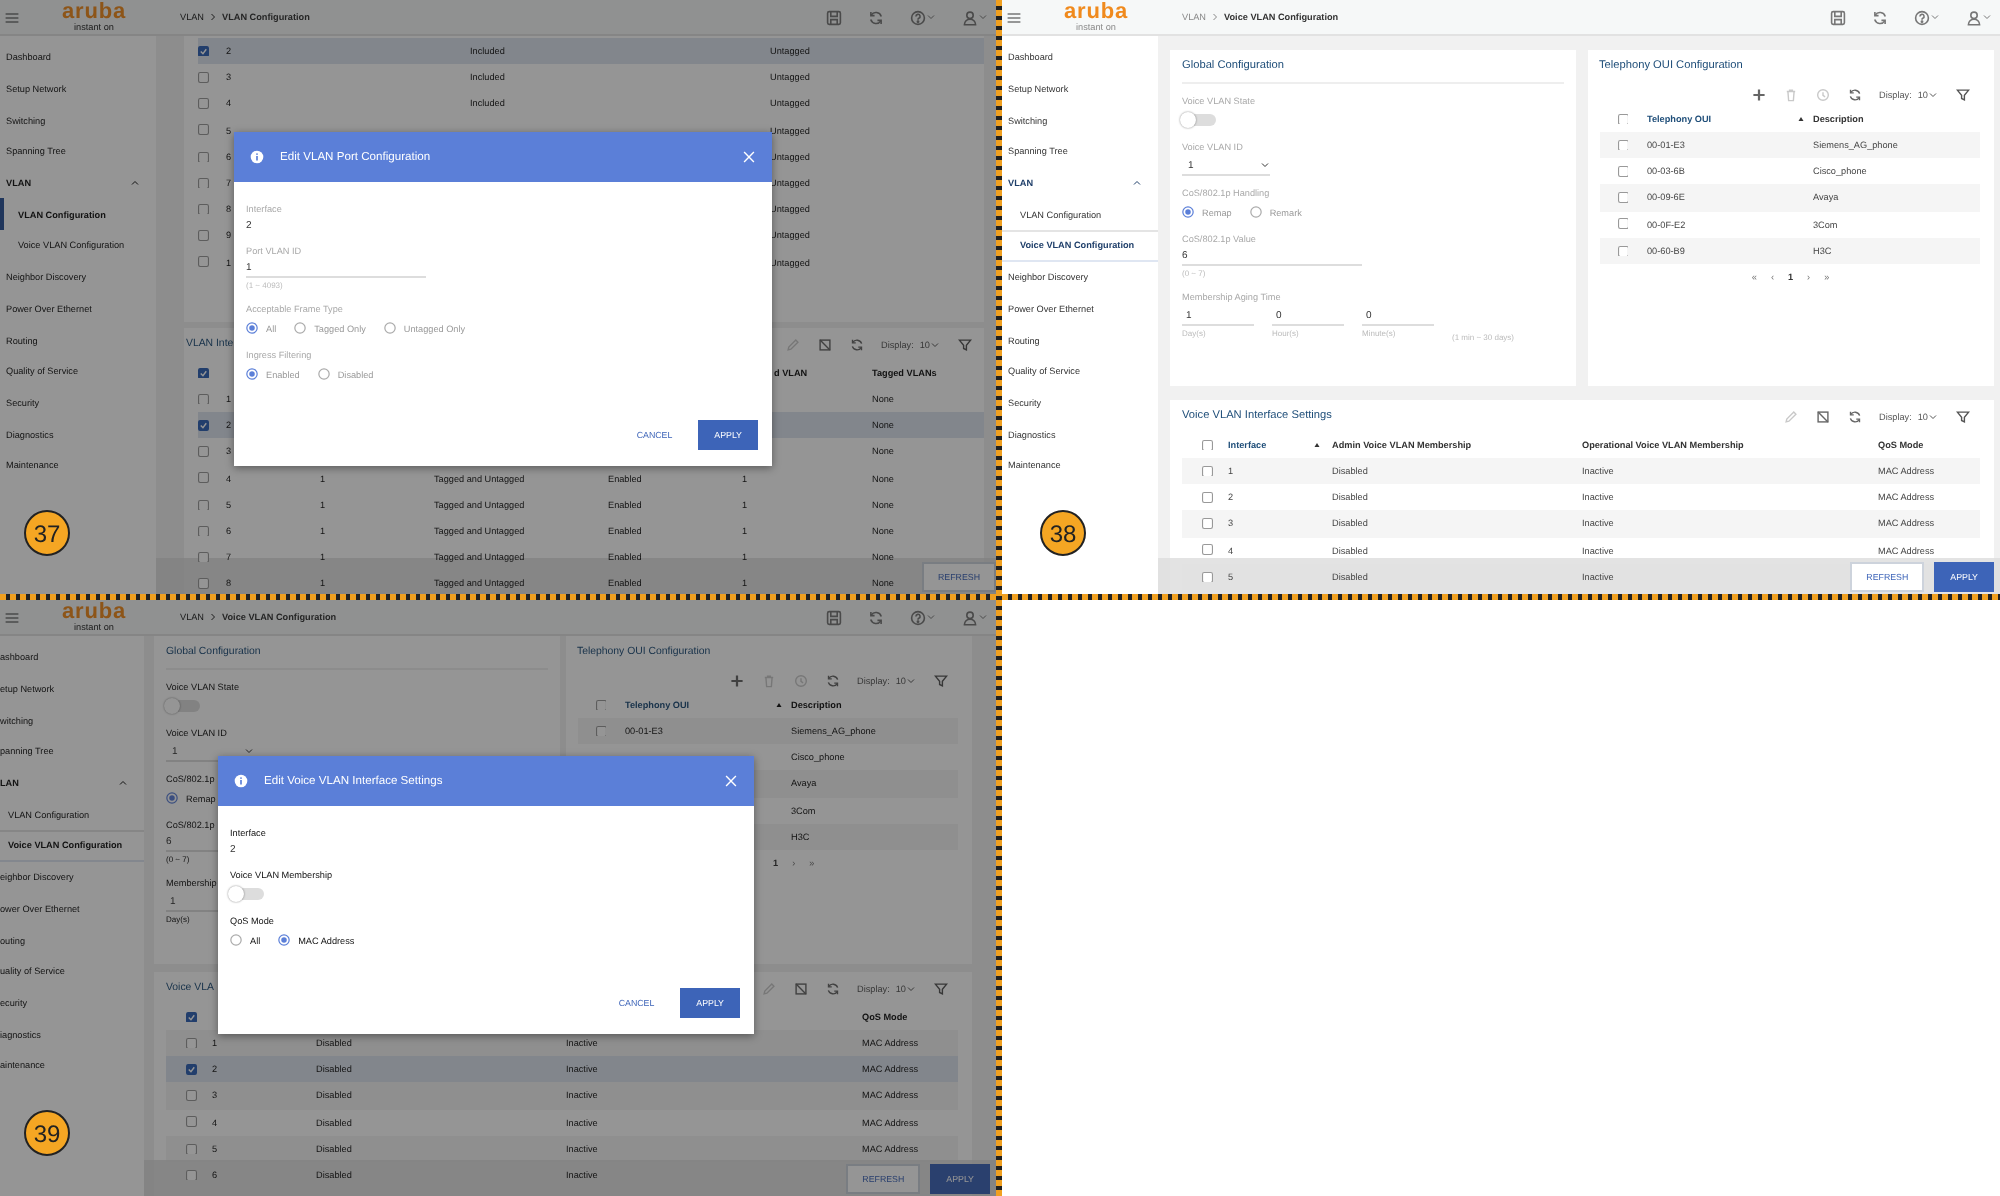 The width and height of the screenshot is (2000, 1196). I want to click on logo-text: aruba, so click(94, 612).